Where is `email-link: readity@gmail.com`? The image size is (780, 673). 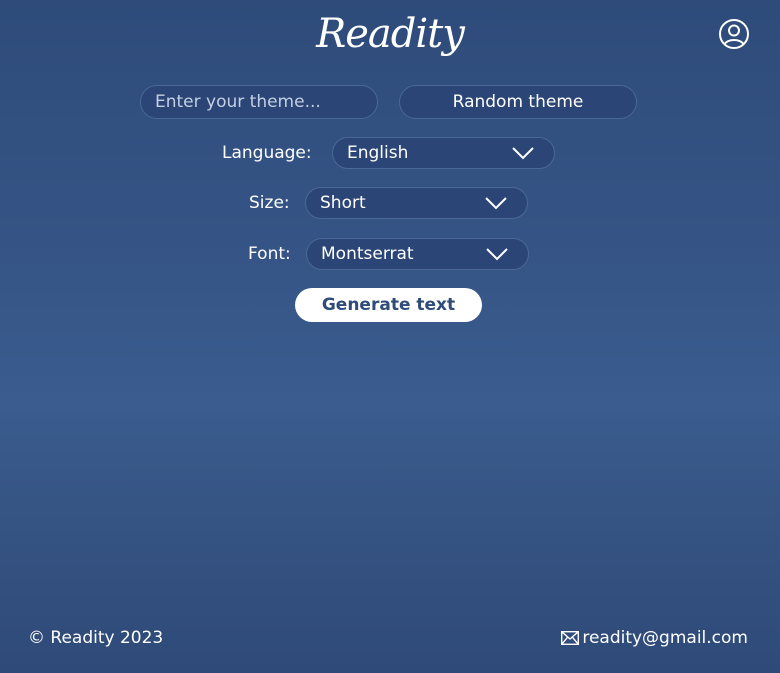
email-link: readity@gmail.com is located at coordinates (654, 638).